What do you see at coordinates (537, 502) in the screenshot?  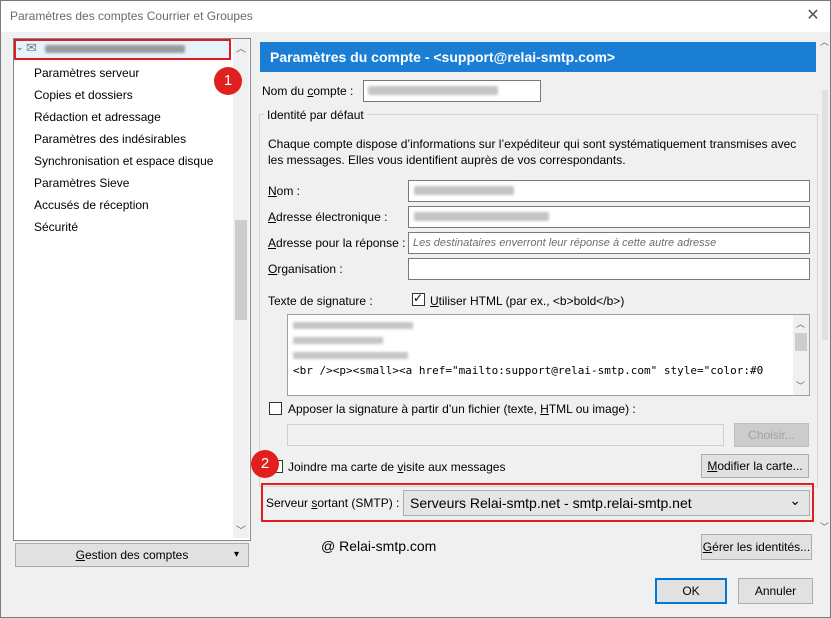 I see `annotation-box-smtp` at bounding box center [537, 502].